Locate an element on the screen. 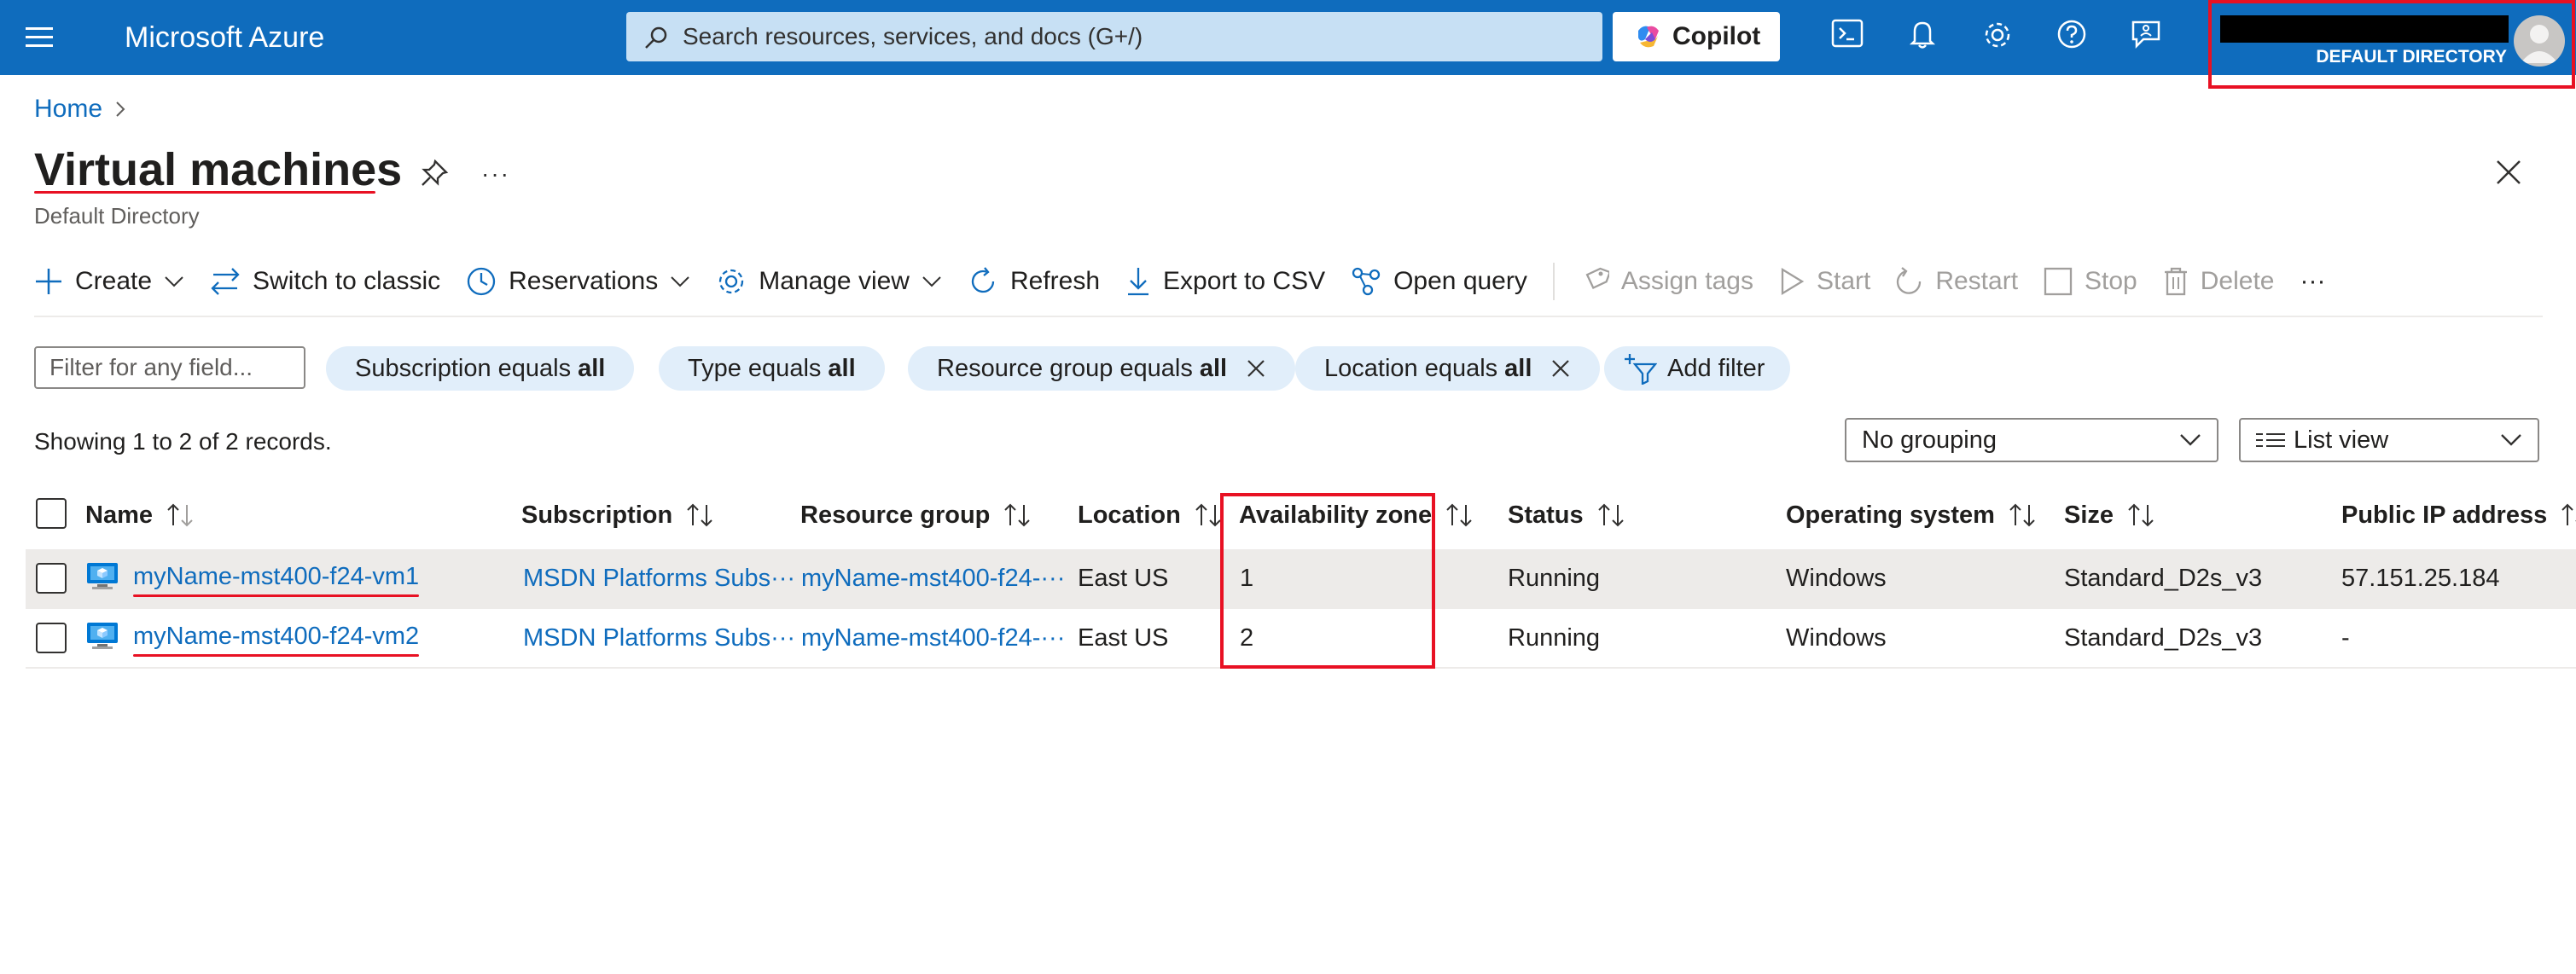 Image resolution: width=2576 pixels, height=974 pixels. filter-pill-label: Location equals is located at coordinates (1411, 368).